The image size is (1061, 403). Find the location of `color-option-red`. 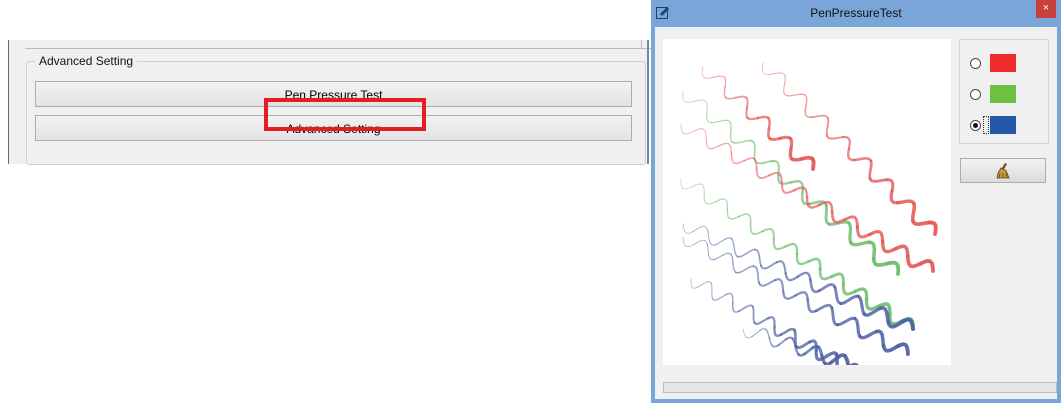

color-option-red is located at coordinates (1005, 64).